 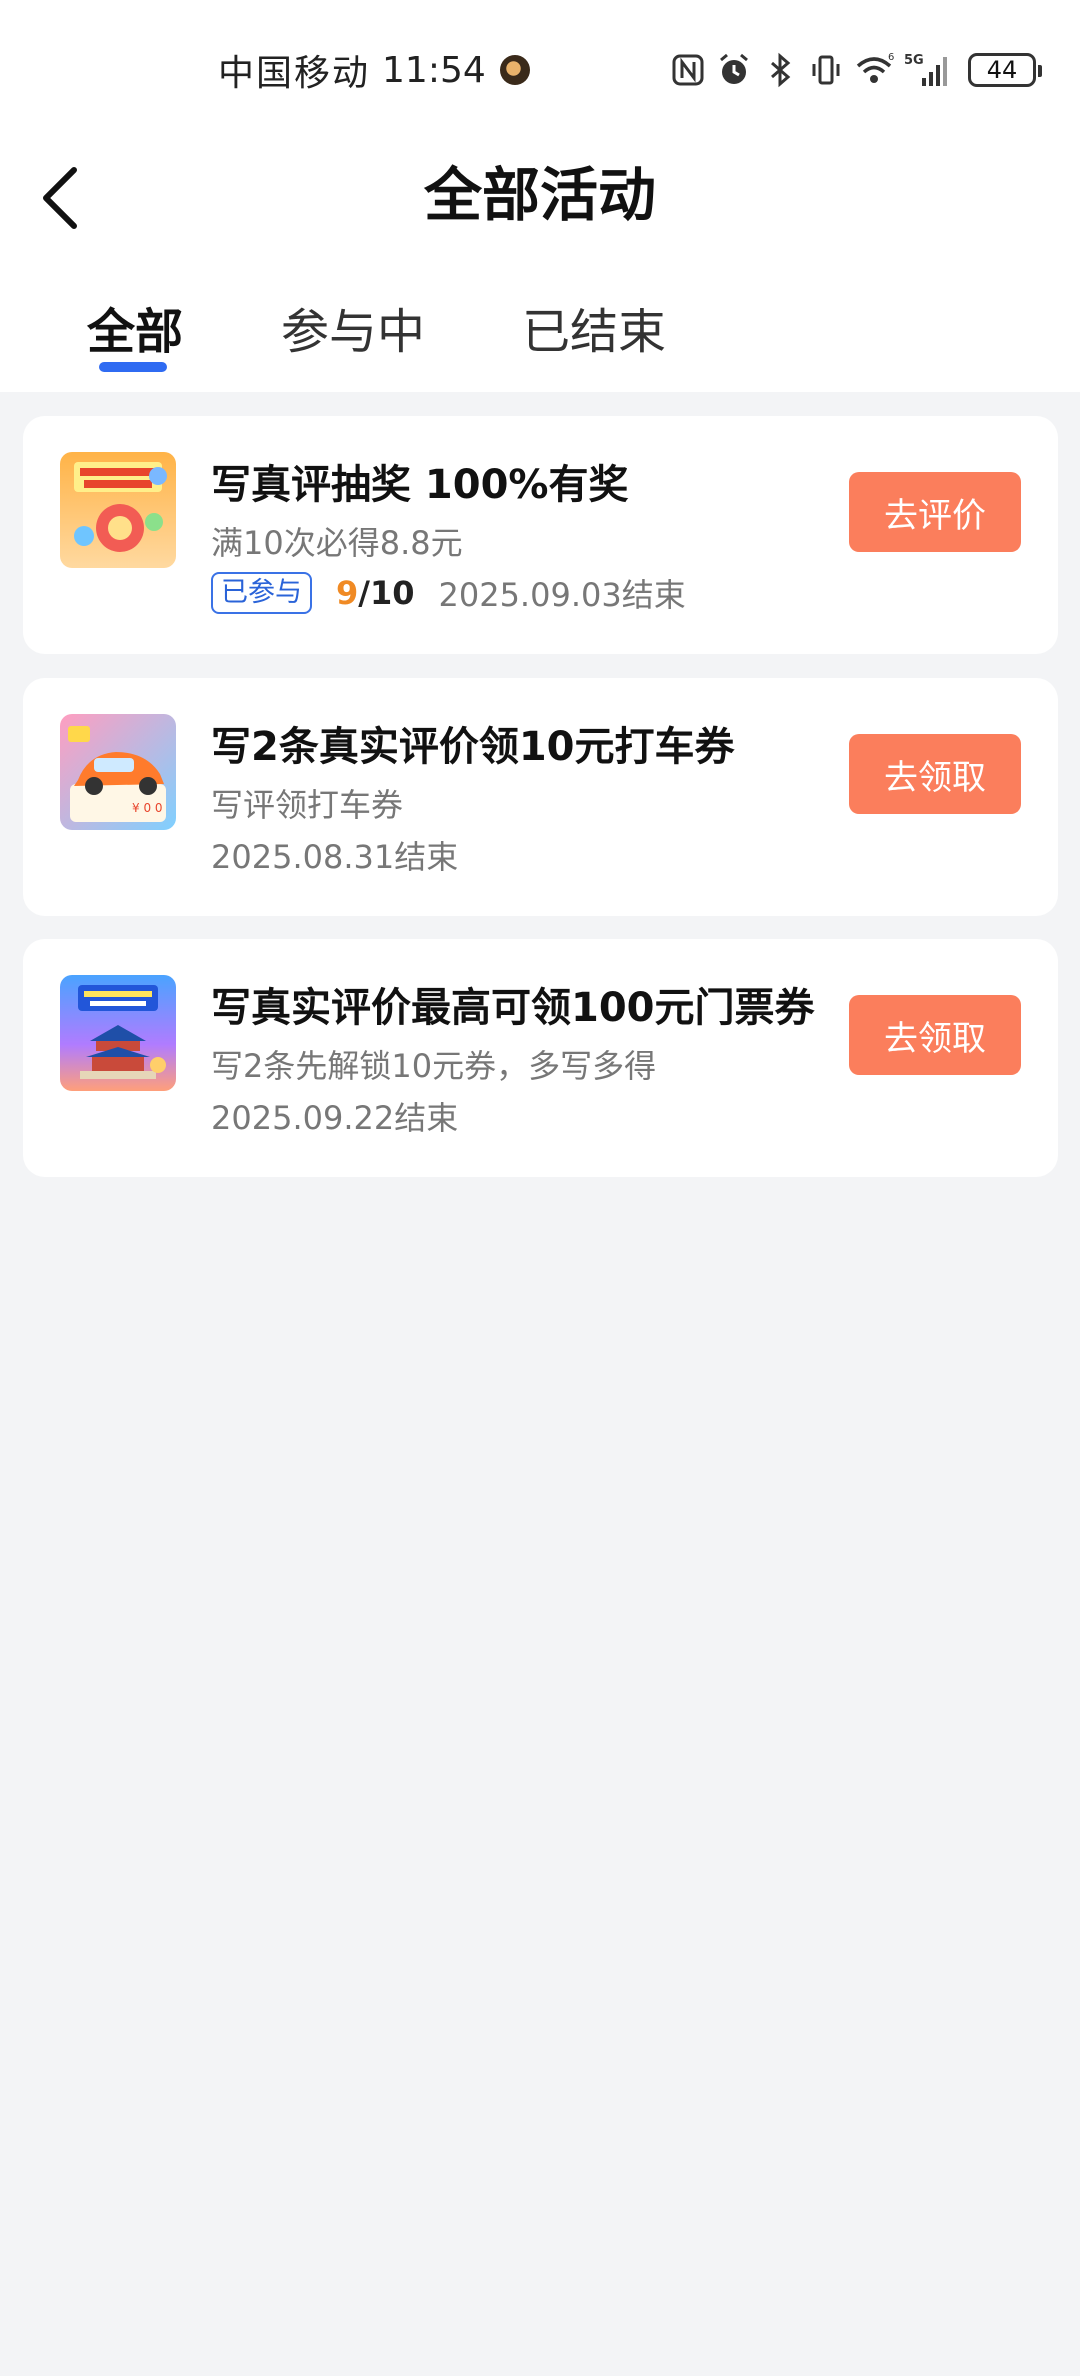 I want to click on bluetooth-icon, so click(x=781, y=70).